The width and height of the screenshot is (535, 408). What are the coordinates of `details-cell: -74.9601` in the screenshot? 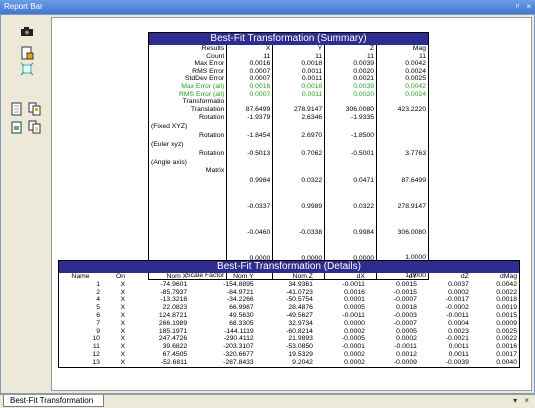 It's located at (174, 284).